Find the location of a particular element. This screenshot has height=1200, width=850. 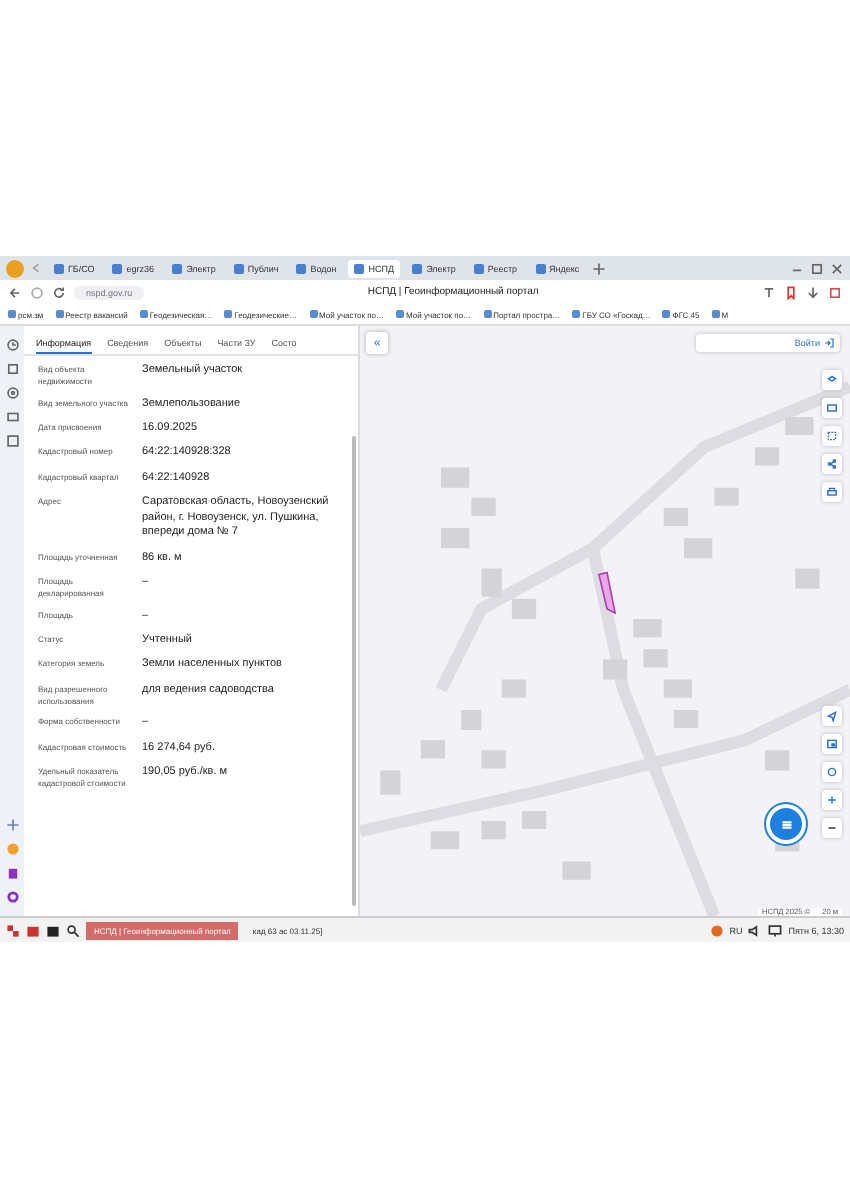

maximize-icon is located at coordinates (817, 268).